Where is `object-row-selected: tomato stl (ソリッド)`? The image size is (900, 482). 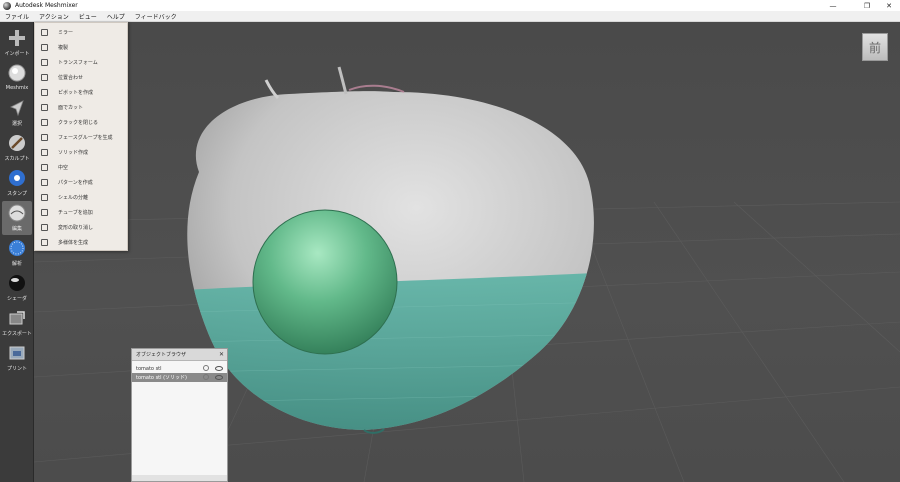 object-row-selected: tomato stl (ソリッド) is located at coordinates (179, 377).